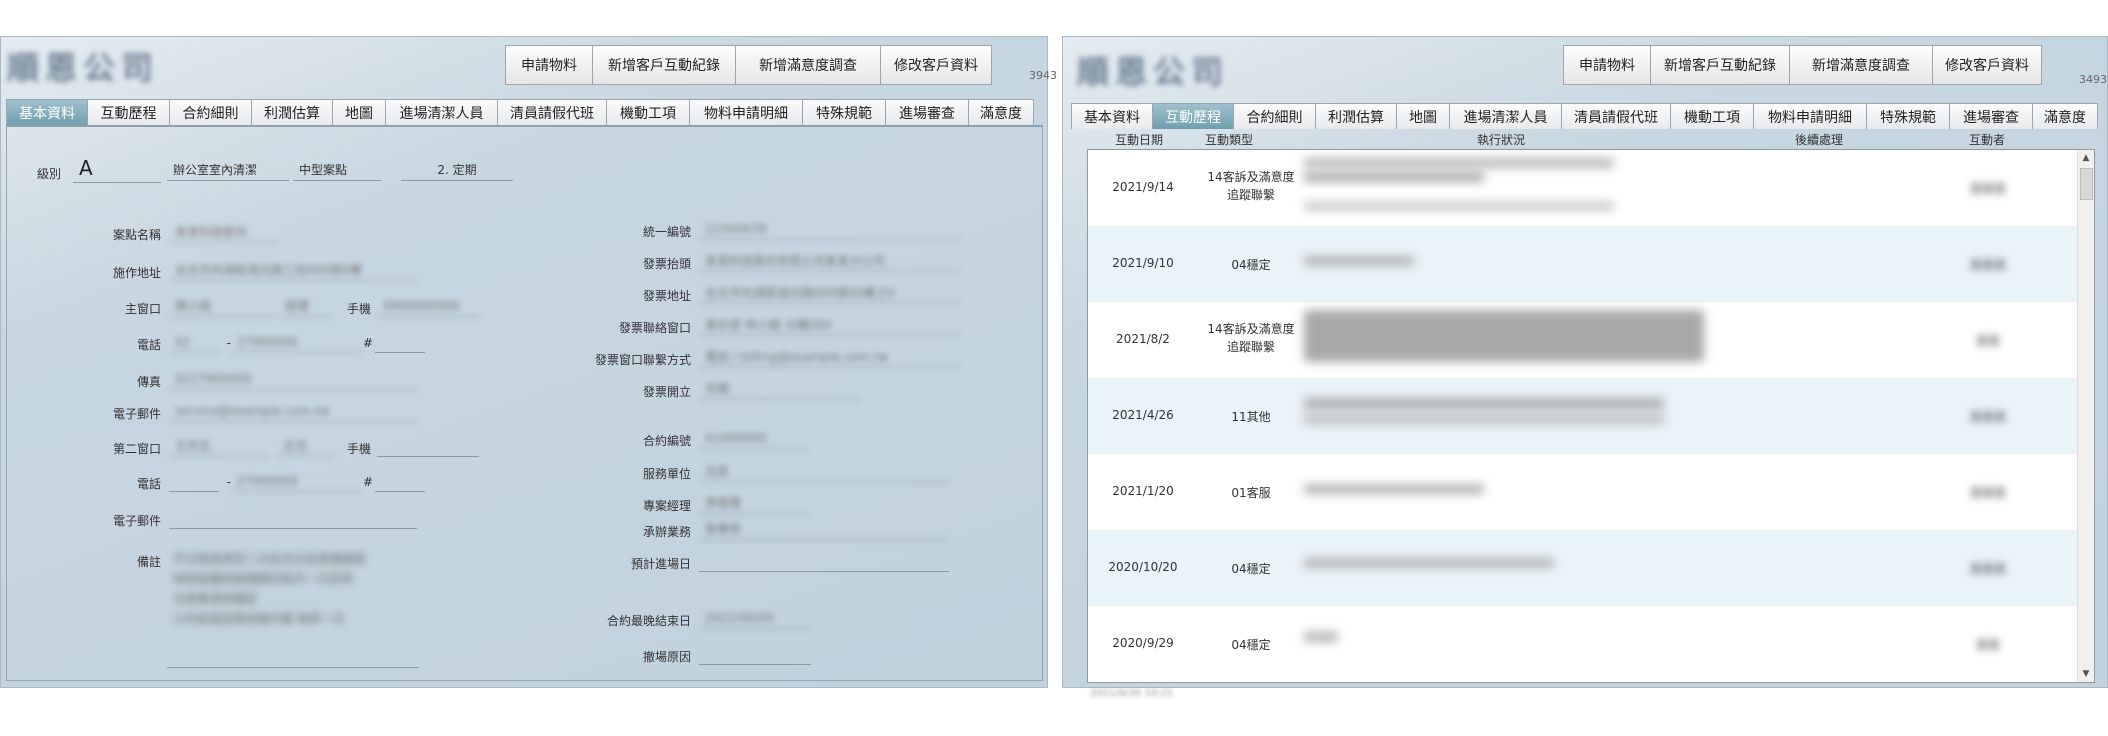  What do you see at coordinates (148, 382) in the screenshot?
I see `fax-label: 傳真` at bounding box center [148, 382].